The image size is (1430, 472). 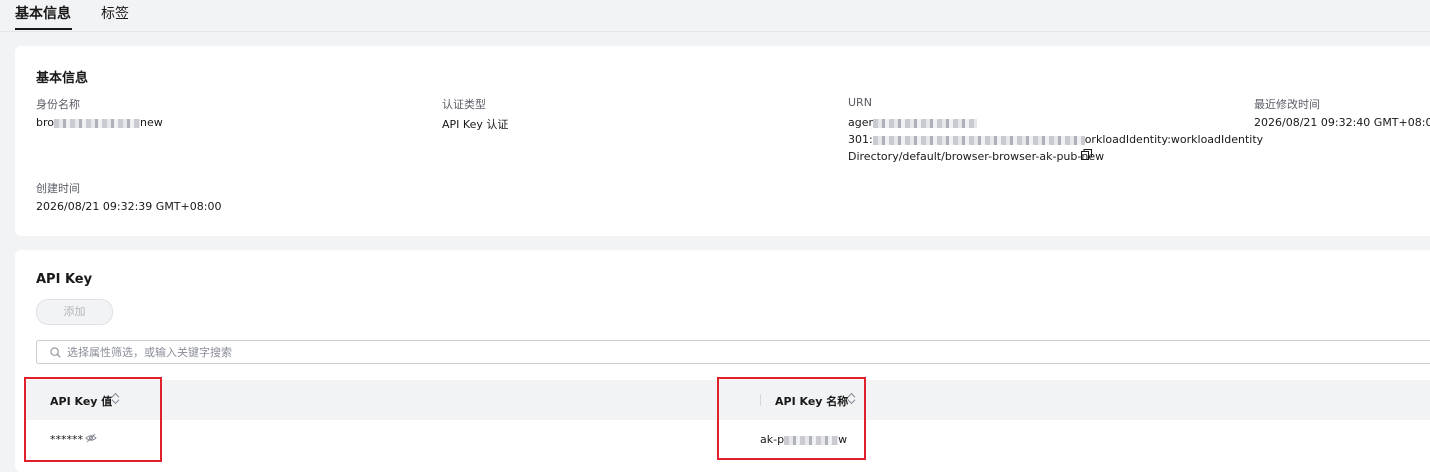 I want to click on highlight-box-key-value, so click(x=93, y=419).